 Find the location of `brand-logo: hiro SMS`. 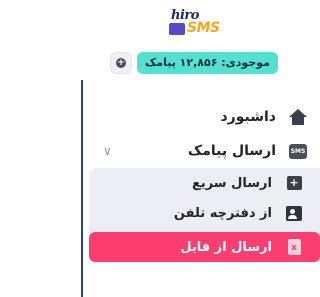

brand-logo: hiro SMS is located at coordinates (192, 26).